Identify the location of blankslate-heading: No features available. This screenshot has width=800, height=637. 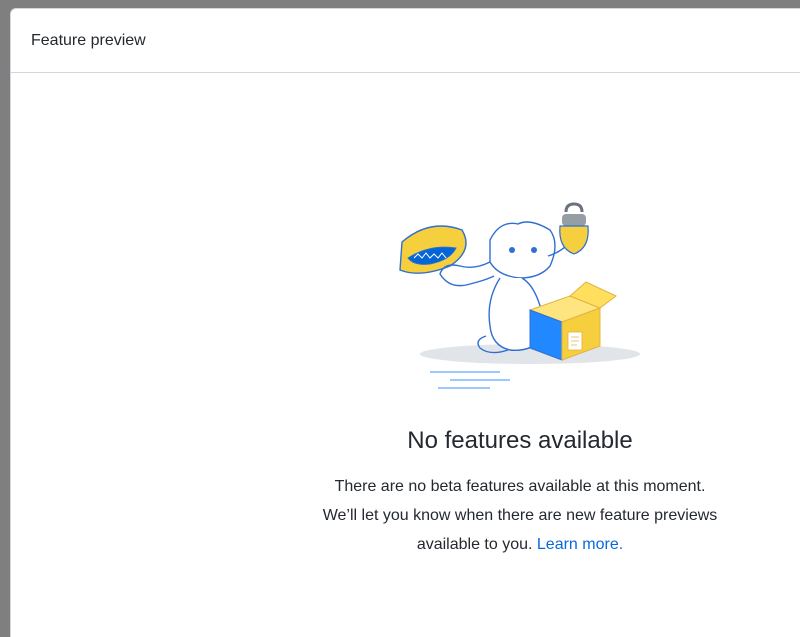
(520, 440).